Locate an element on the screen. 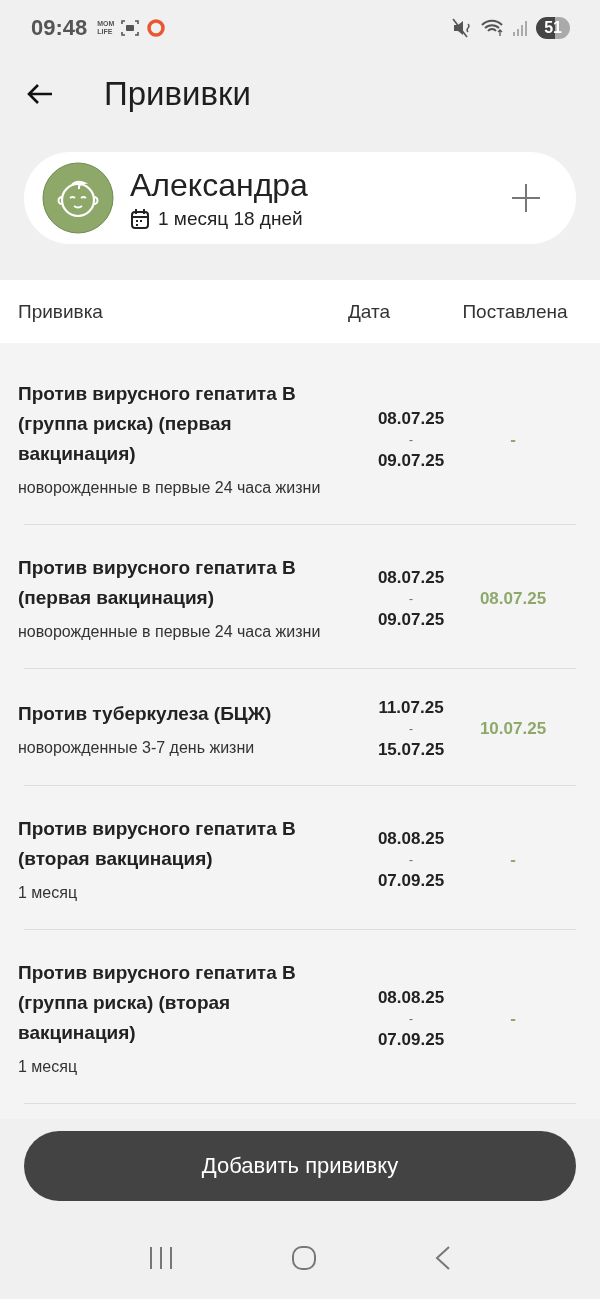 The height and width of the screenshot is (1299, 600). back-icon is located at coordinates (442, 1258).